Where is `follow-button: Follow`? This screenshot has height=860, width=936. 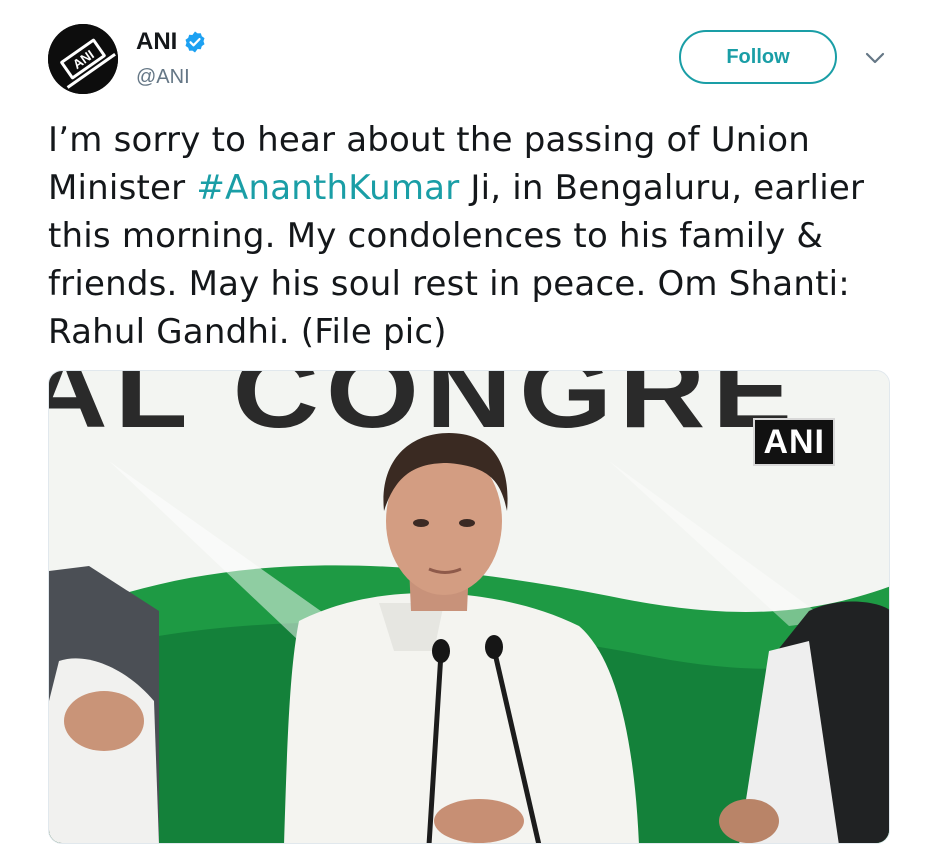
follow-button: Follow is located at coordinates (758, 57).